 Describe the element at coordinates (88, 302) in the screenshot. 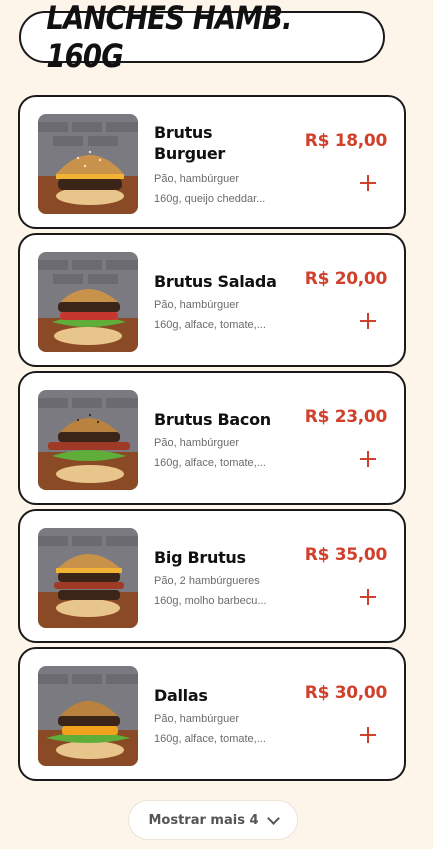

I see `burger-salad-photo` at that location.